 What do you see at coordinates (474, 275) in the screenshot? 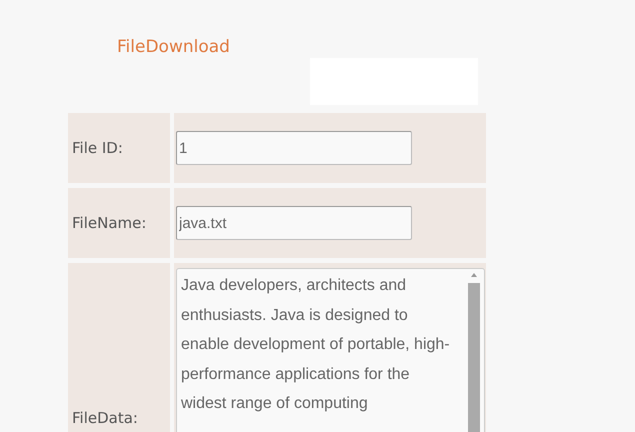
I see `scroll-up-arrow-icon` at bounding box center [474, 275].